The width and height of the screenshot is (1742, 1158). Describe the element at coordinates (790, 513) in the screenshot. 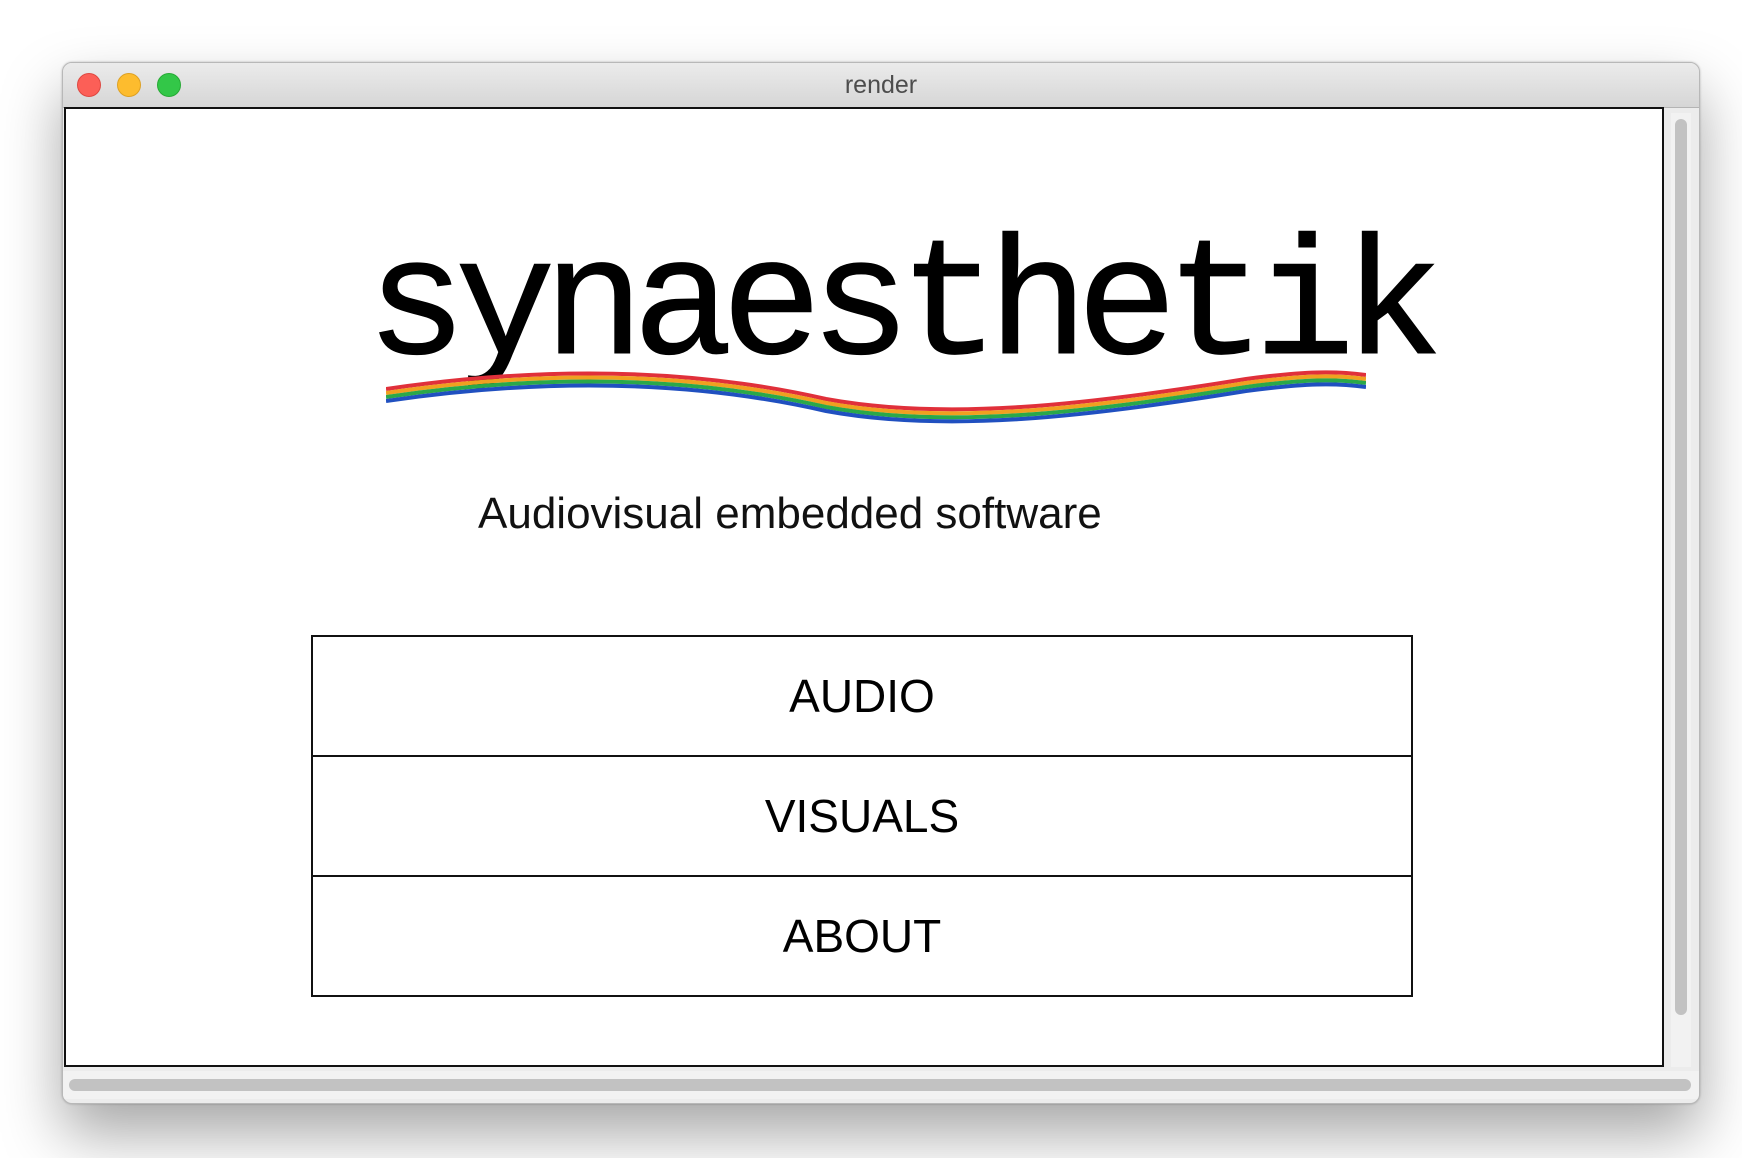

I see `app-subtitle: Audiovisual embedded software` at that location.